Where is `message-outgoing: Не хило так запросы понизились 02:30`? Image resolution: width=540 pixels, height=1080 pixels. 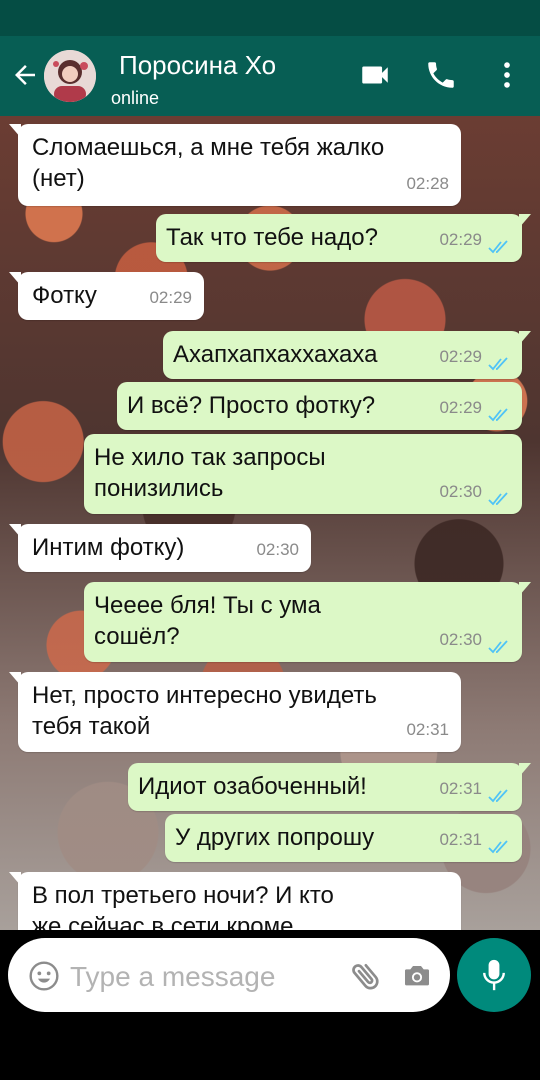
message-outgoing: Не хило так запросы понизились 02:30 is located at coordinates (303, 474).